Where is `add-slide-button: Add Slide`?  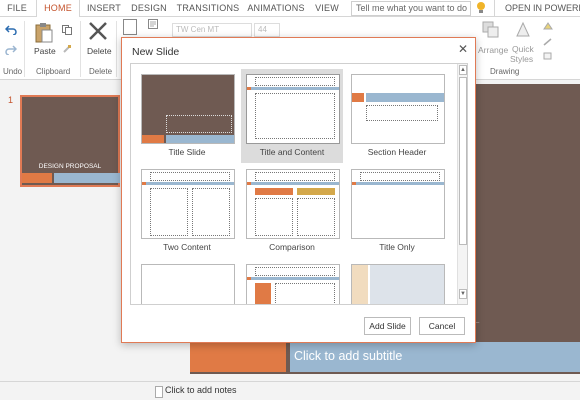 add-slide-button: Add Slide is located at coordinates (387, 326).